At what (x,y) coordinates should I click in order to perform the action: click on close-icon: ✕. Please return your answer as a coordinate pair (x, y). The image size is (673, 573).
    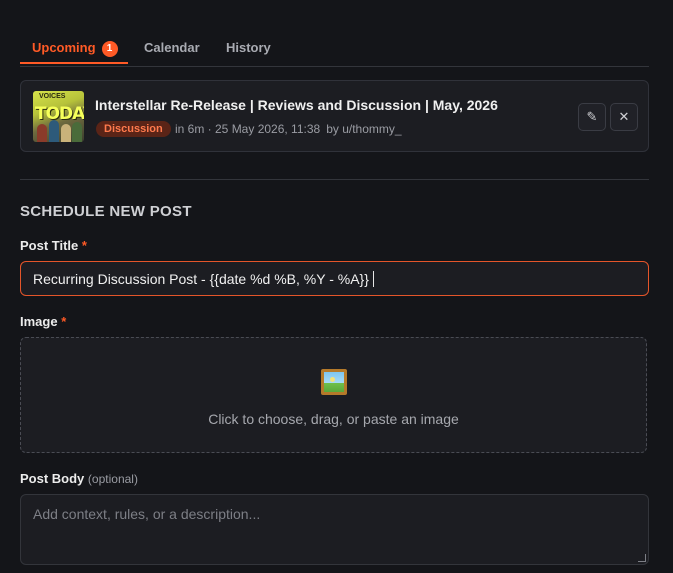
    Looking at the image, I should click on (624, 116).